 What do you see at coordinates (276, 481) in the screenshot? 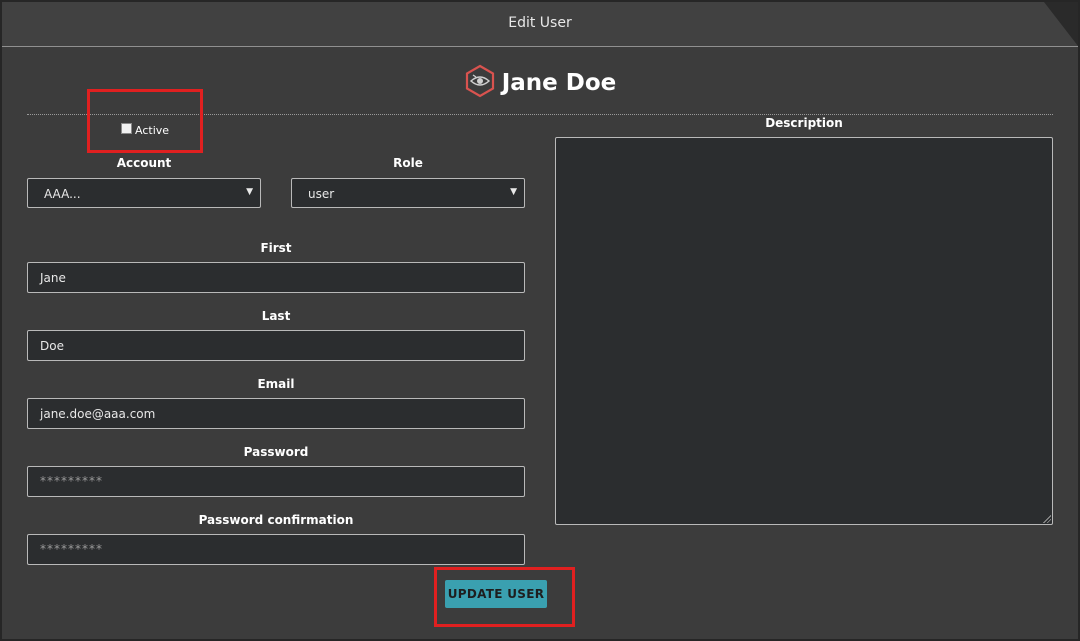
I see `password-input: *********` at bounding box center [276, 481].